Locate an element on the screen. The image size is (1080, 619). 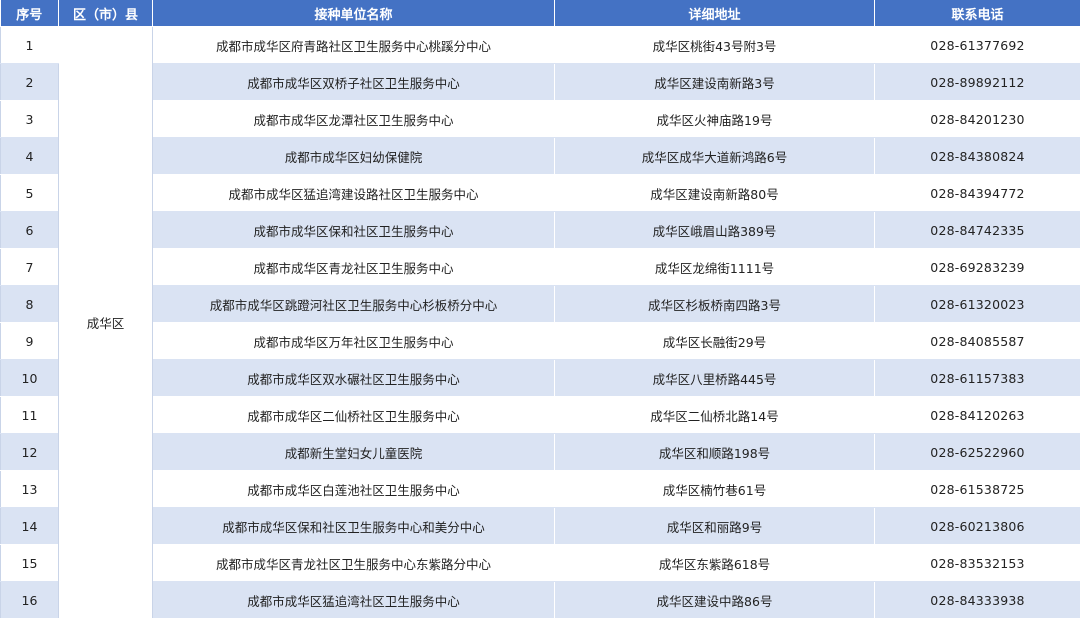
site-address: 成华区桃街43号附3号 is located at coordinates (715, 45).